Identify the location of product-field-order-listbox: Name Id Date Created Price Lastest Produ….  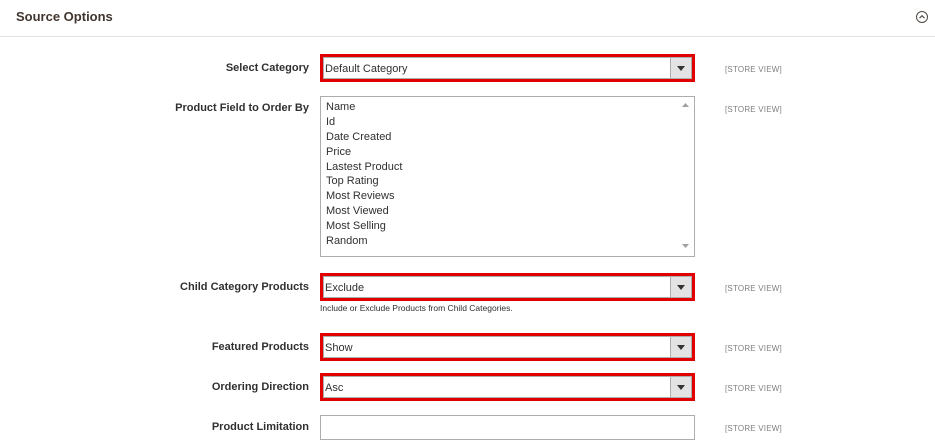
(507, 176).